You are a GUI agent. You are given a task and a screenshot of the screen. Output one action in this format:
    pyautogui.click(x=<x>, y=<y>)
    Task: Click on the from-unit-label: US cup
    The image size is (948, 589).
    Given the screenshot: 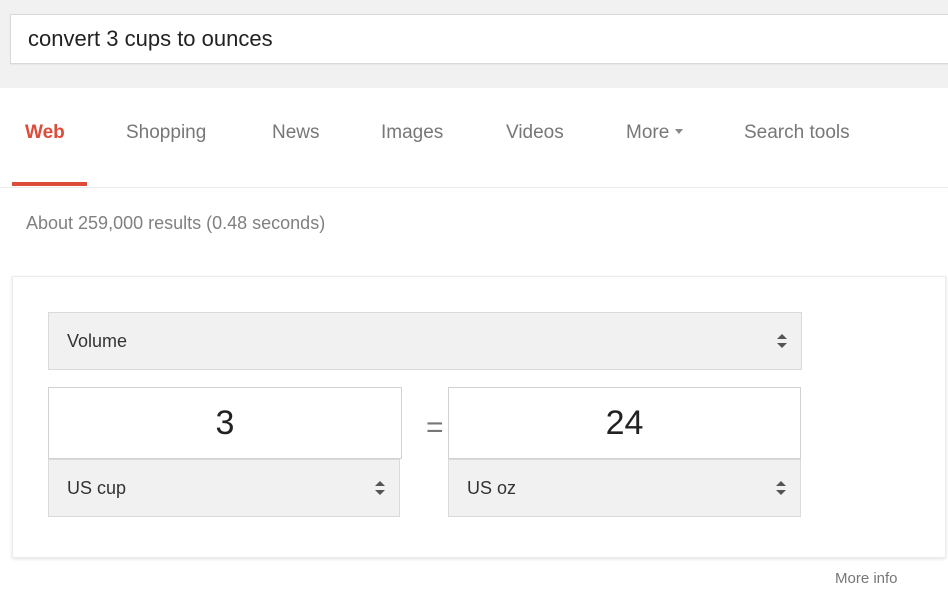 What is the action you would take?
    pyautogui.click(x=97, y=488)
    